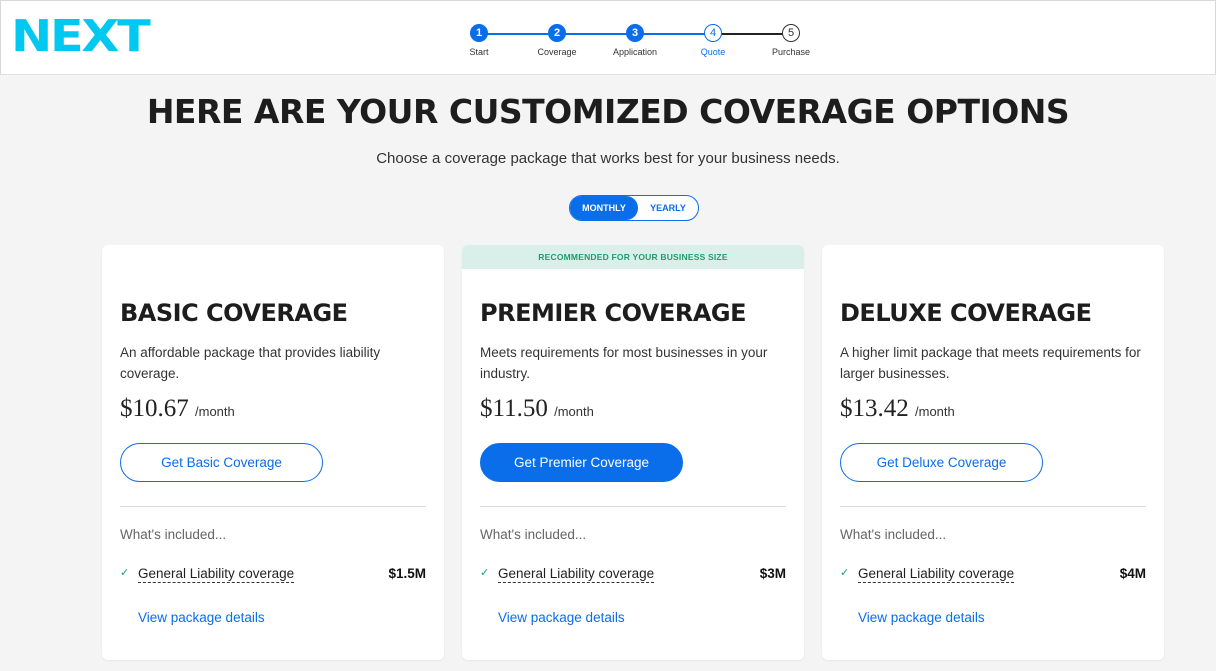 The image size is (1216, 671). What do you see at coordinates (604, 208) in the screenshot?
I see `toggle-monthly: MONTHLY` at bounding box center [604, 208].